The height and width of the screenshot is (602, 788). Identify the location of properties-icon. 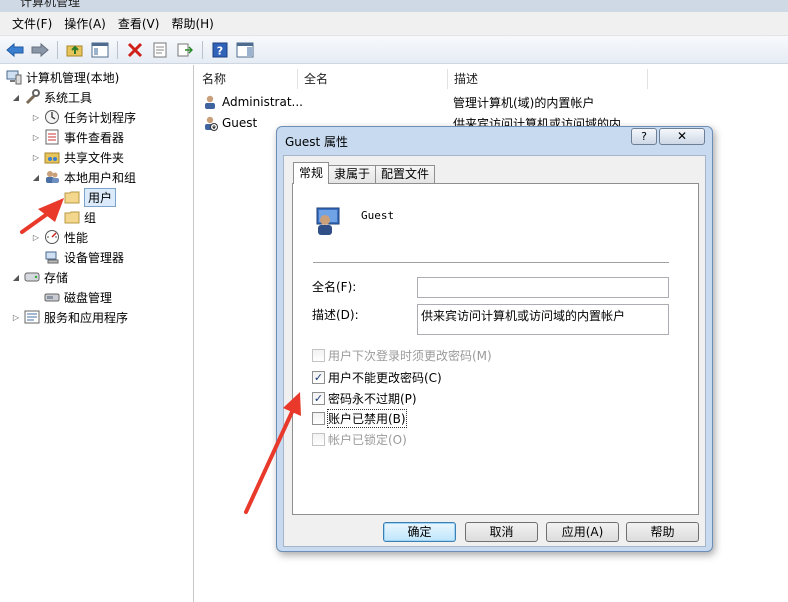
(160, 49).